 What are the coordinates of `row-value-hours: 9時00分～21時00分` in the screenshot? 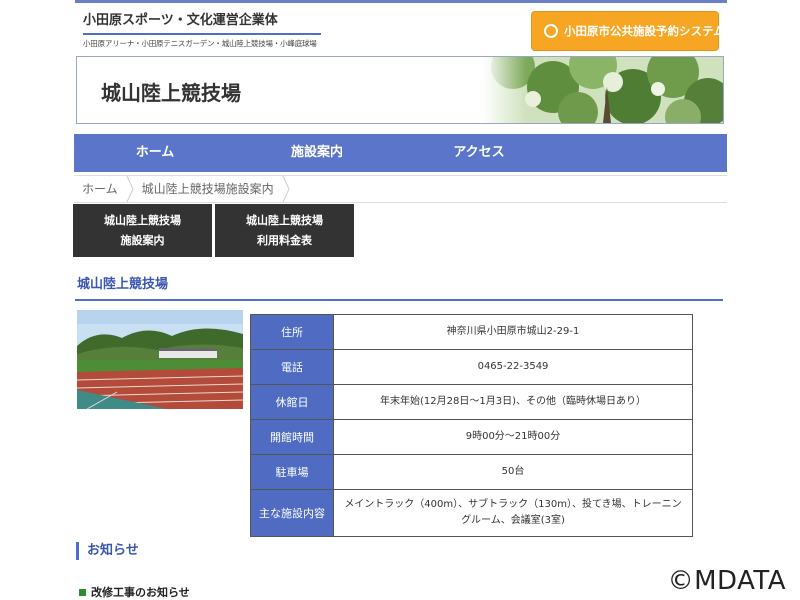 It's located at (513, 437).